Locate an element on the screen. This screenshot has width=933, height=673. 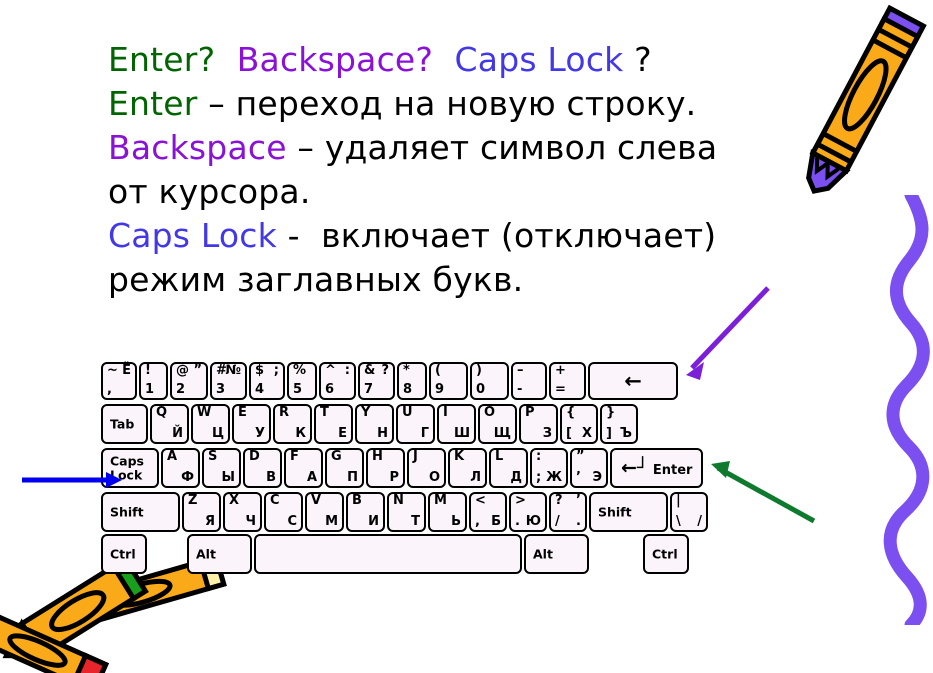
key-ctrl-right-label: Ctrl is located at coordinates (665, 554).